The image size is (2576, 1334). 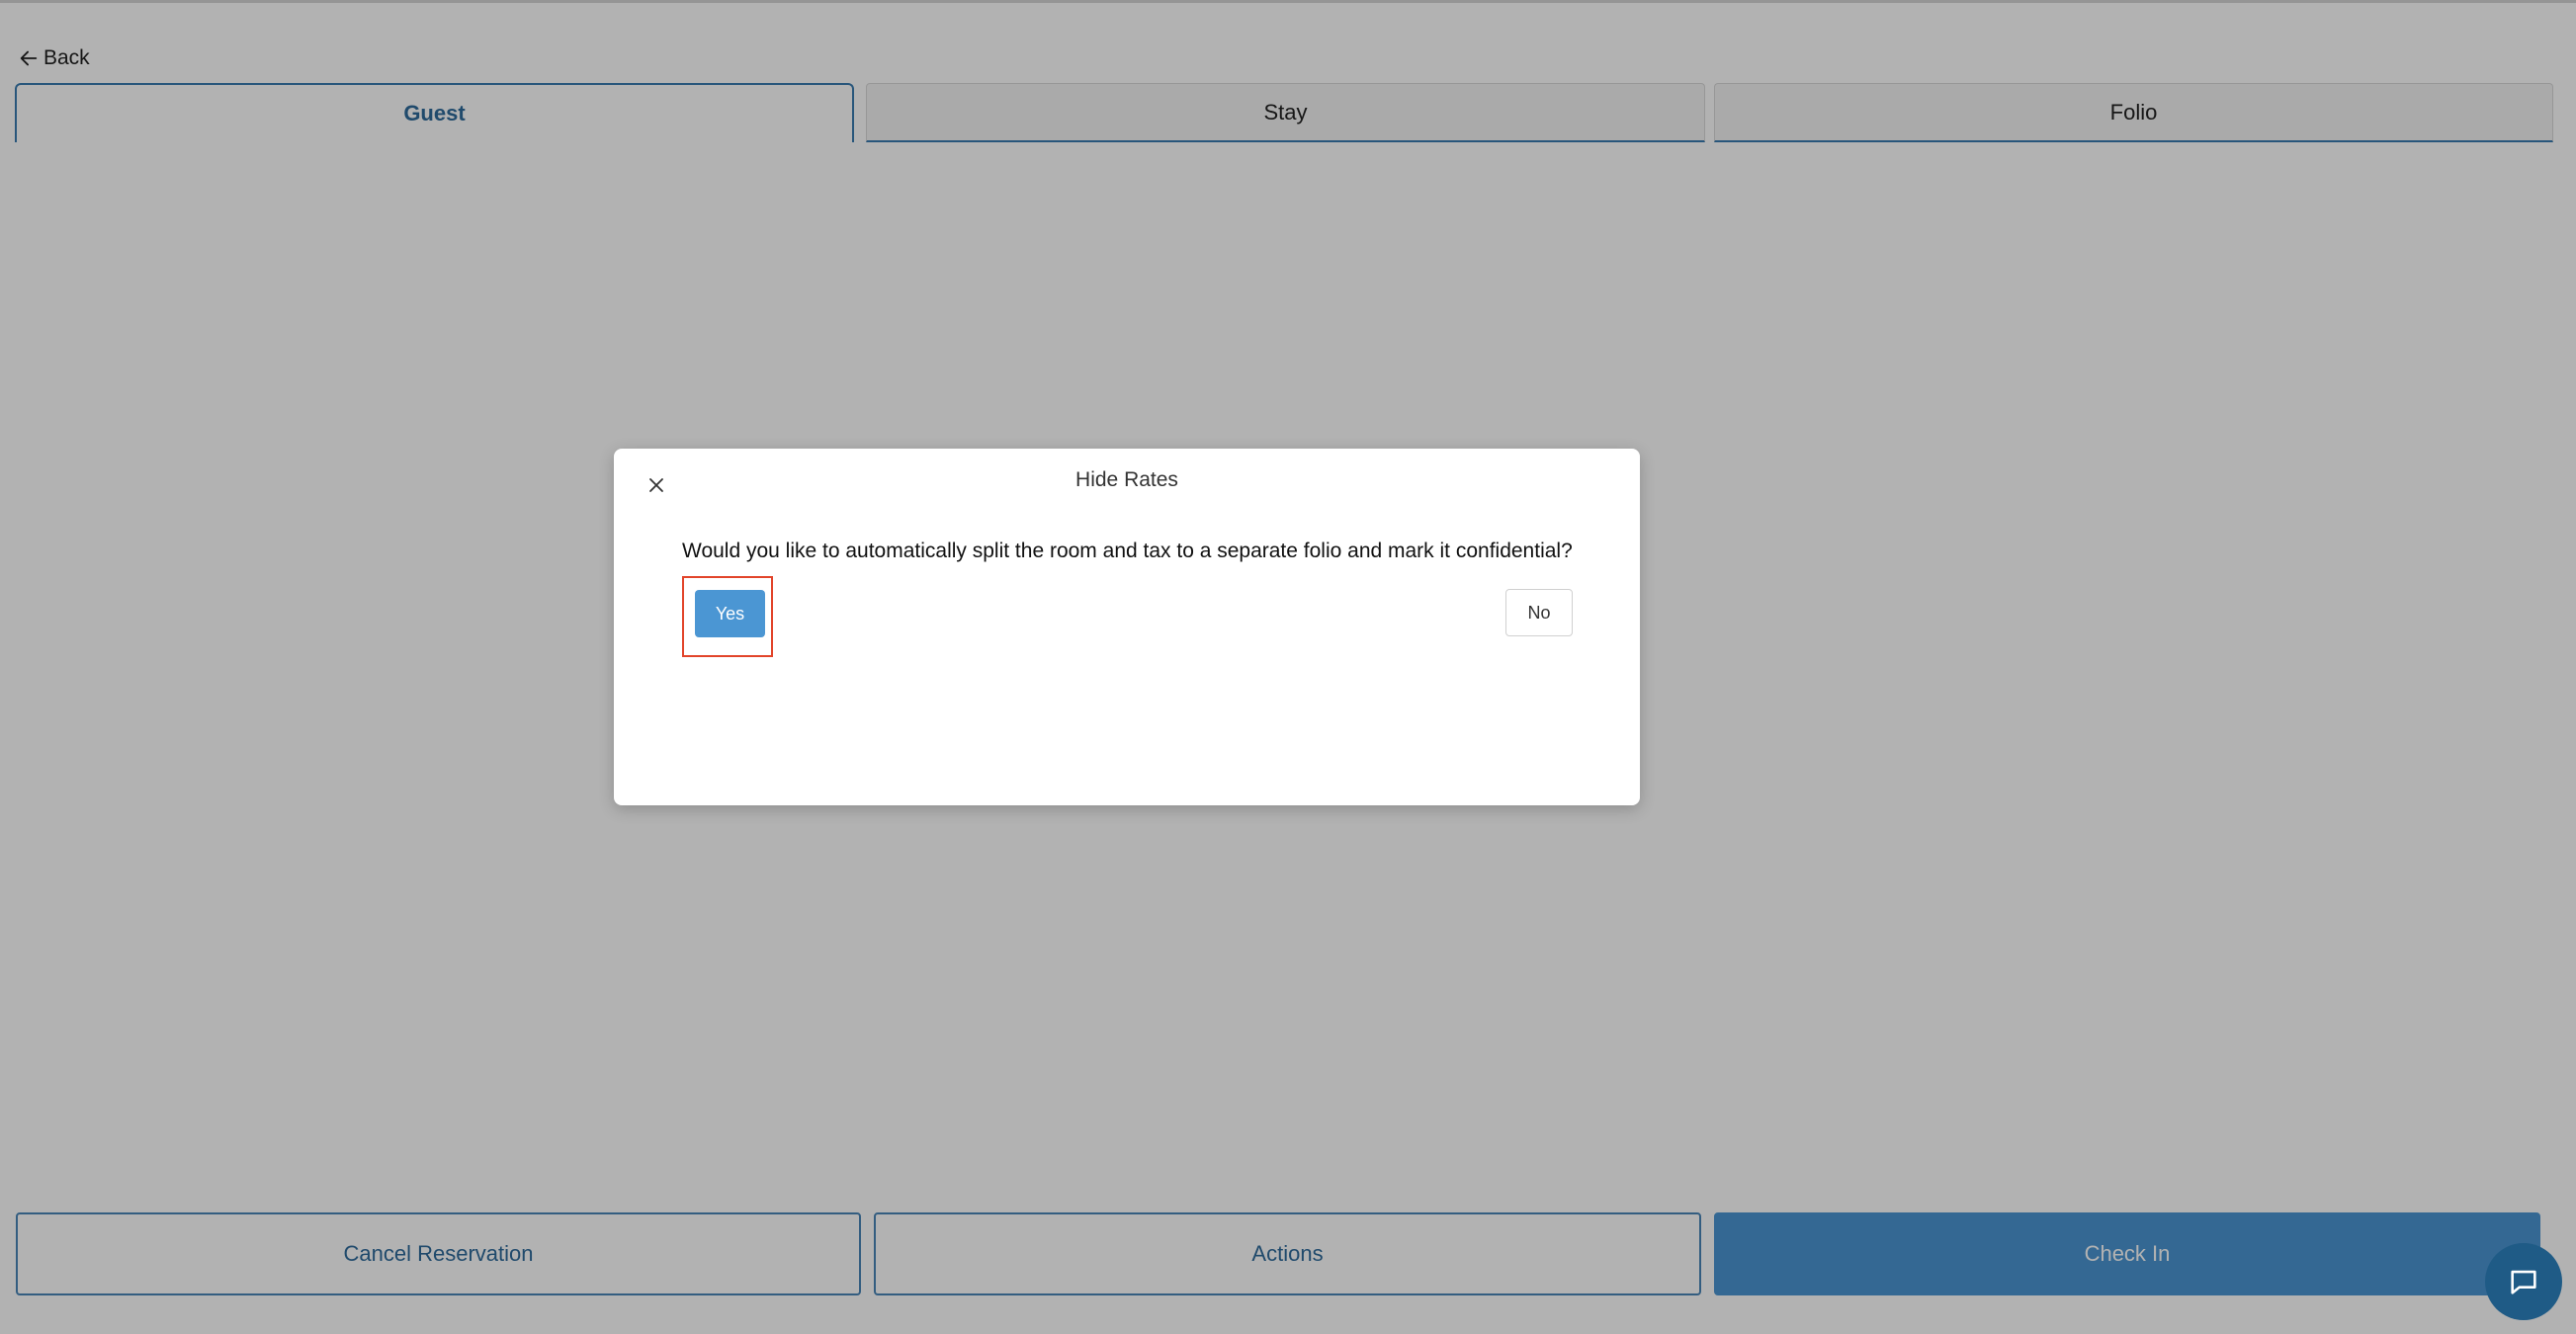 I want to click on no-button: No, so click(x=1539, y=612).